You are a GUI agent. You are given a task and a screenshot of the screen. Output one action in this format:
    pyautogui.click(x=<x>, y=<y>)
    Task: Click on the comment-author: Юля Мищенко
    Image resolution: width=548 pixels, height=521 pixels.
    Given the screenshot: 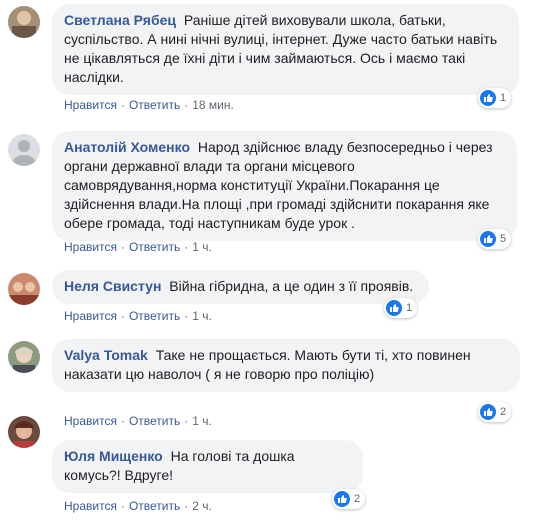 What is the action you would take?
    pyautogui.click(x=113, y=456)
    